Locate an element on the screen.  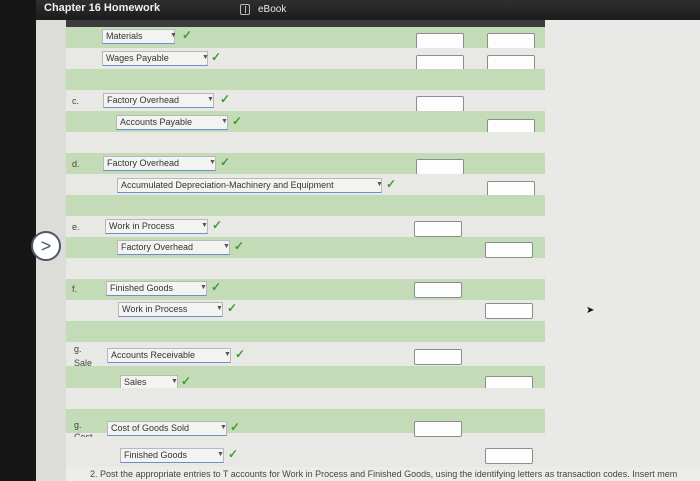
entry-letter: d. is located at coordinates (76, 164).